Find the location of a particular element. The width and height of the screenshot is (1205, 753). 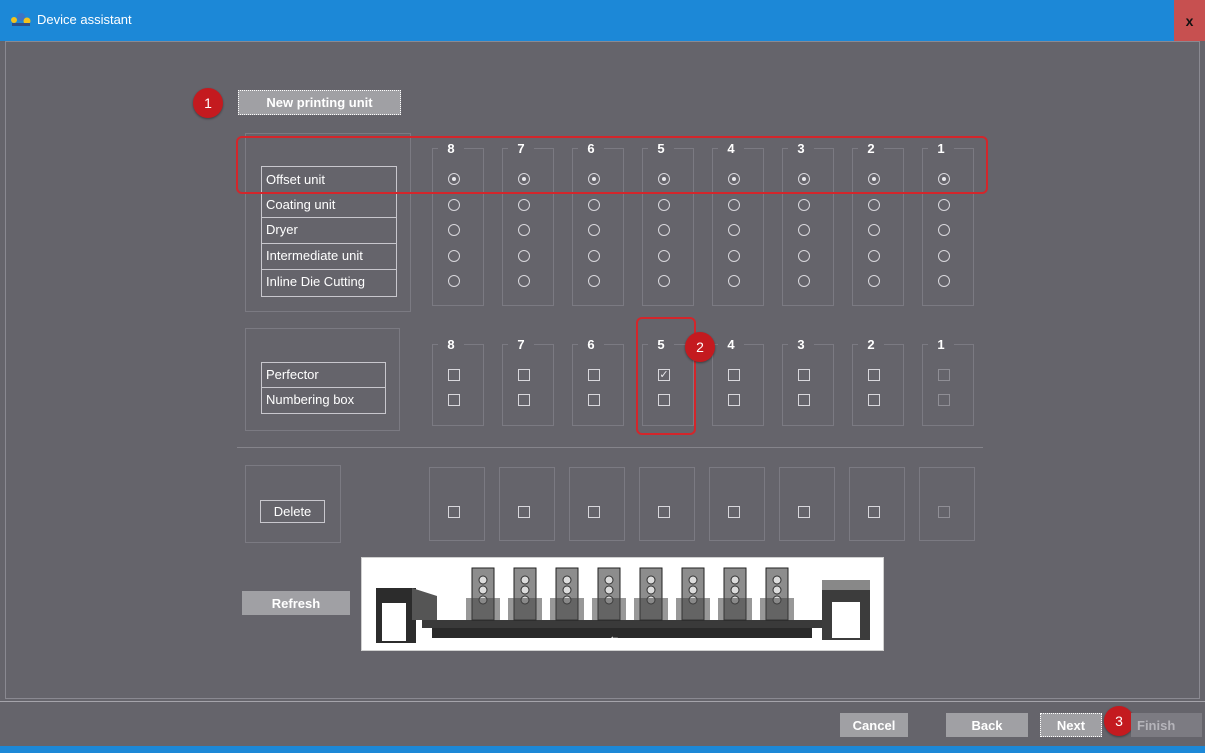

unit-row-label: Intermediate unit is located at coordinates (314, 255).